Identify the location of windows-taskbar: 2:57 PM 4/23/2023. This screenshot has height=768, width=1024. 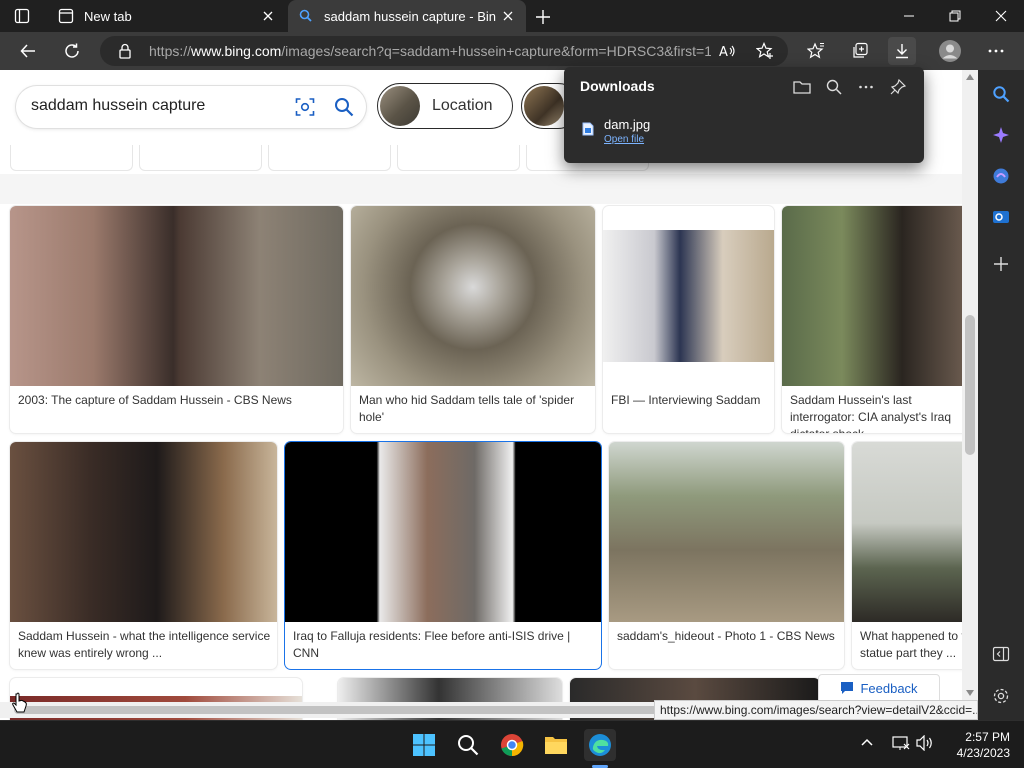
(512, 744).